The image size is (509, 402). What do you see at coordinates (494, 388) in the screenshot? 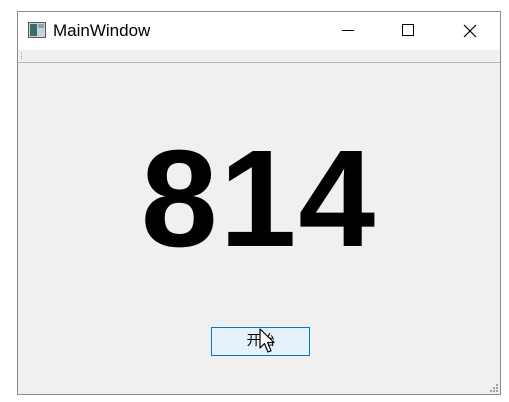
I see `size-grip` at bounding box center [494, 388].